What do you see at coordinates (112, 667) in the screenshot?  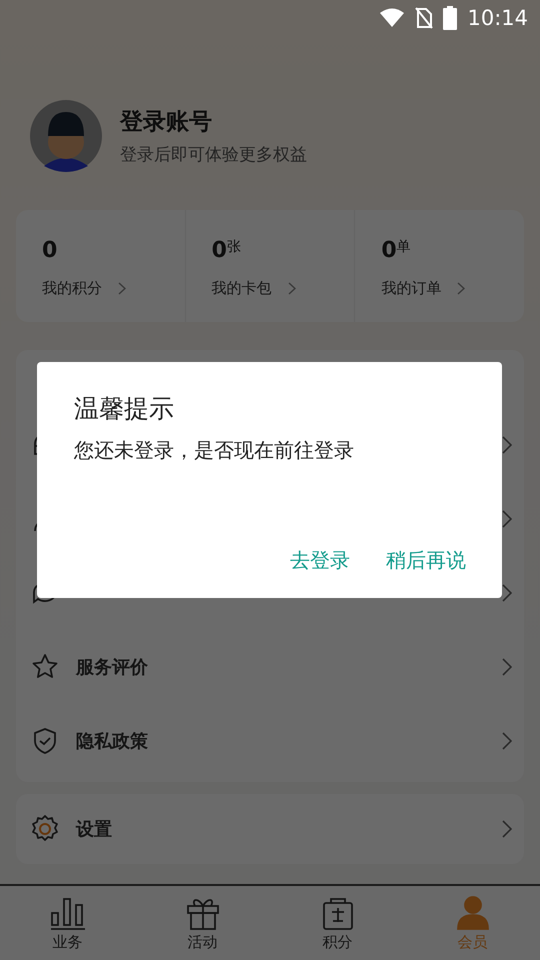 I see `menu-label: 服务评价` at bounding box center [112, 667].